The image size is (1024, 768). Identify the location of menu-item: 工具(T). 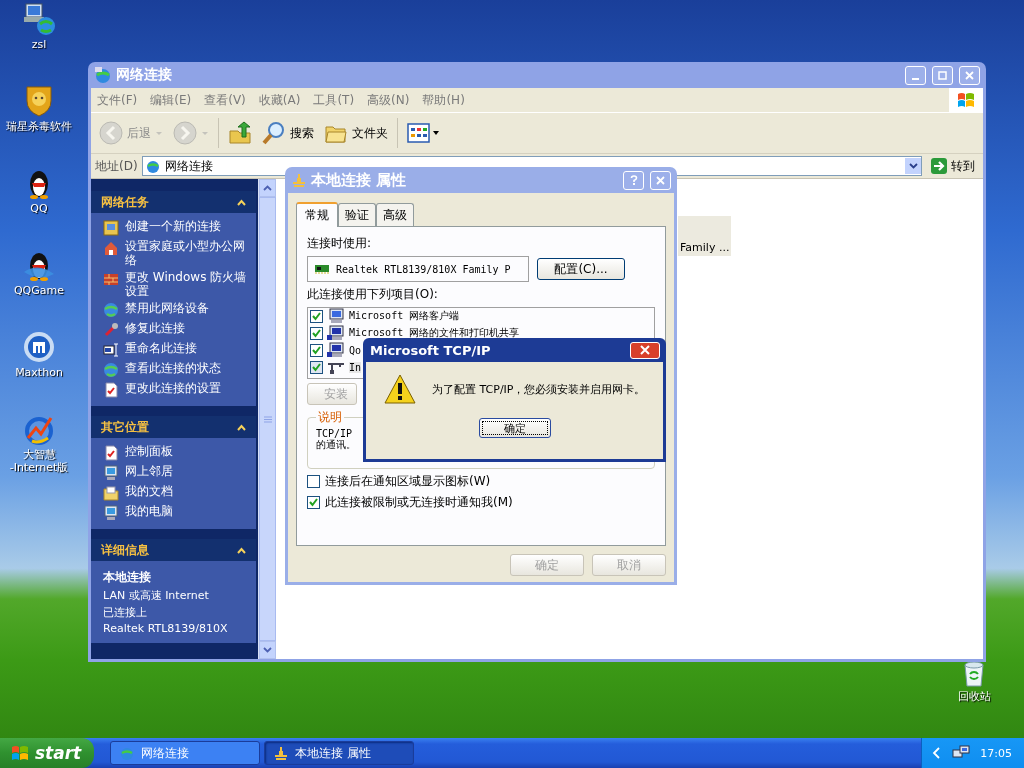
(334, 100).